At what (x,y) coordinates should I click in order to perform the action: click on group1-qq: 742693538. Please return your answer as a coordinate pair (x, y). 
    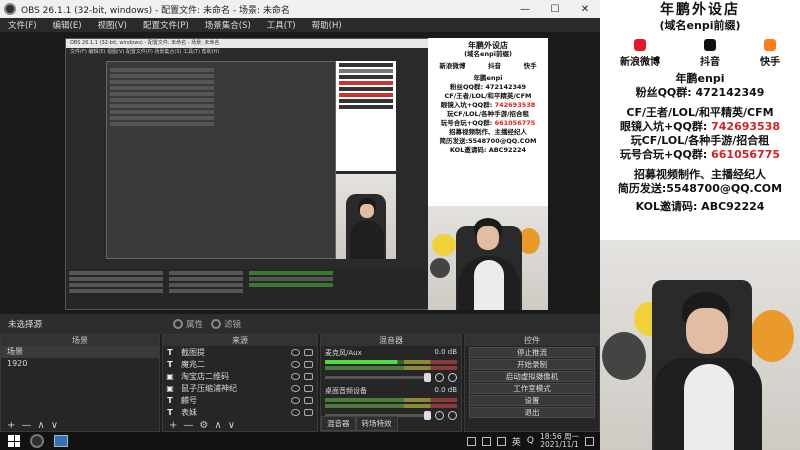
    Looking at the image, I should click on (746, 126).